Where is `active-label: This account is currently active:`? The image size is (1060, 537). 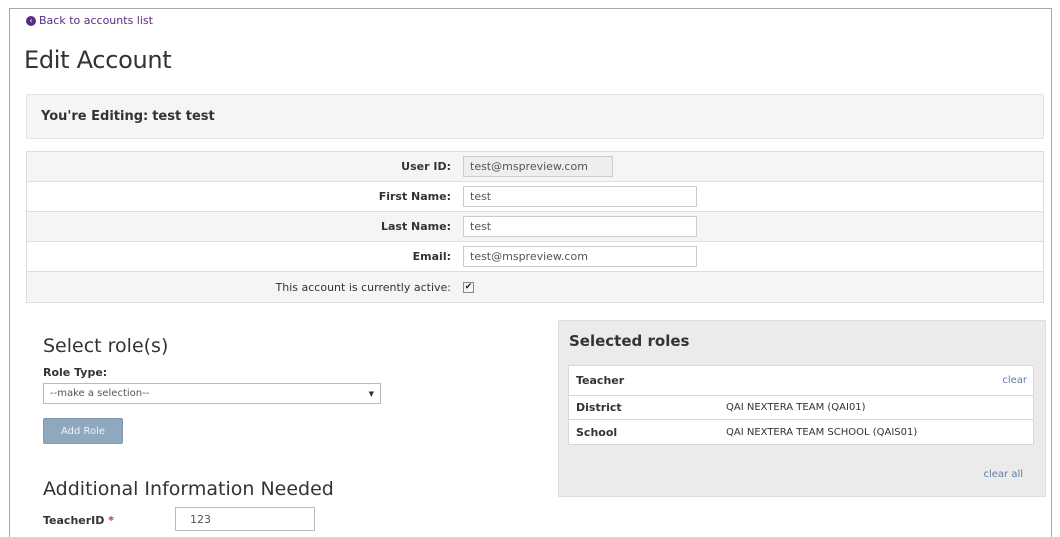 active-label: This account is currently active: is located at coordinates (363, 287).